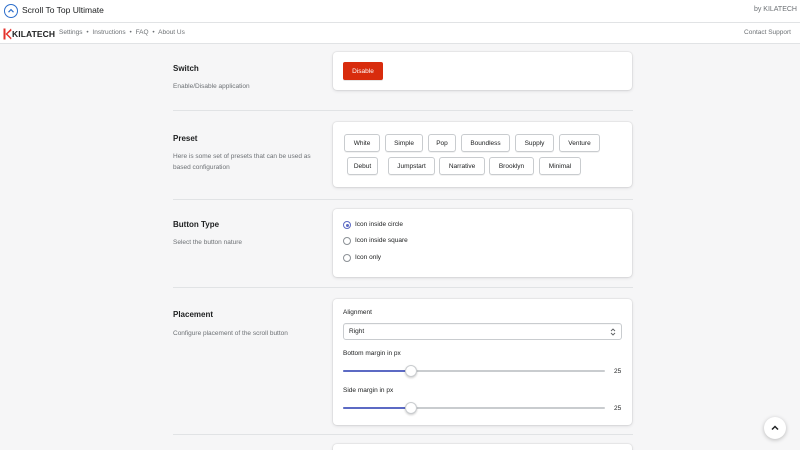  What do you see at coordinates (511, 166) in the screenshot?
I see `preset-brooklyn-button: Brooklyn` at bounding box center [511, 166].